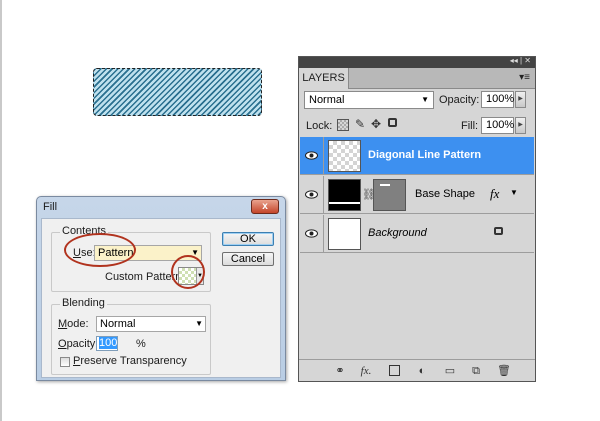 Image resolution: width=600 pixels, height=421 pixels. I want to click on lock-icon, so click(498, 231).